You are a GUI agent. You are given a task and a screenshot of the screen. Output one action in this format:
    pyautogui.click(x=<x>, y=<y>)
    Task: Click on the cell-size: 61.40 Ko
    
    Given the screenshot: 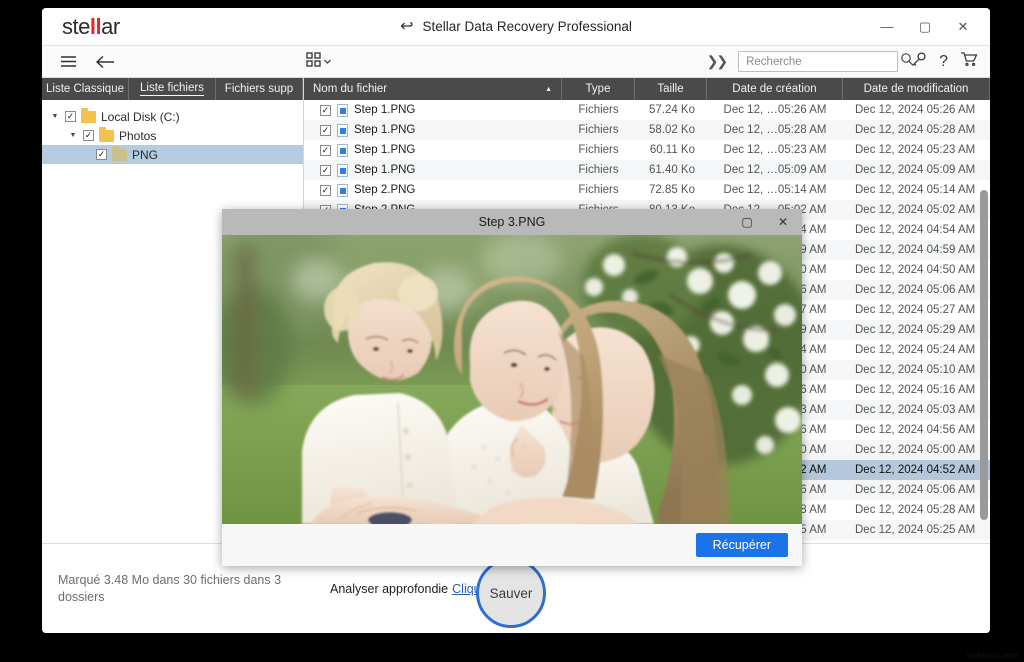 What is the action you would take?
    pyautogui.click(x=671, y=170)
    